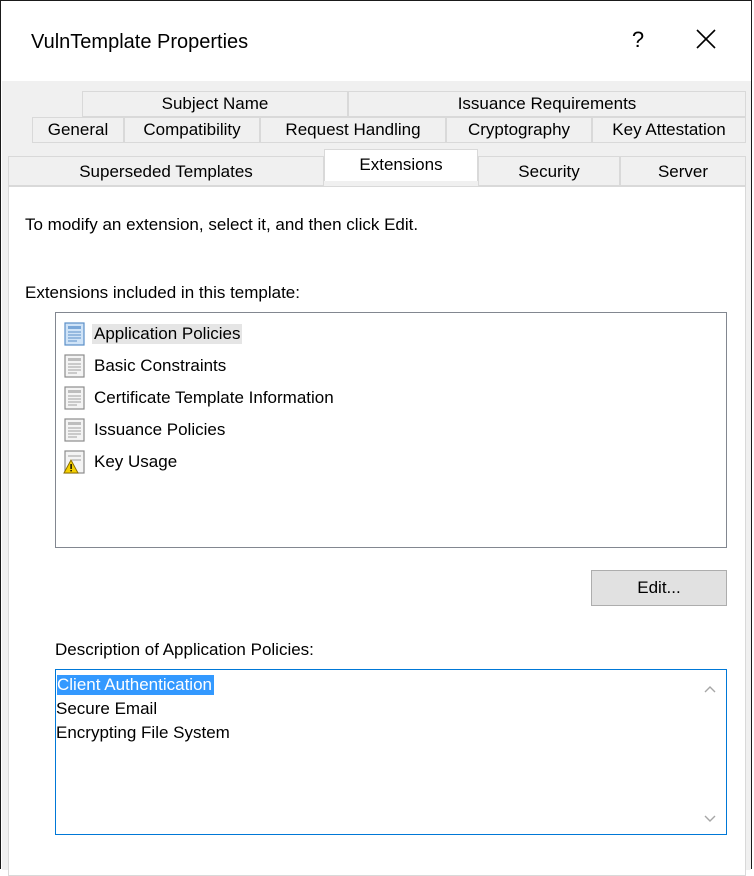 The width and height of the screenshot is (754, 876). I want to click on close-icon, so click(706, 39).